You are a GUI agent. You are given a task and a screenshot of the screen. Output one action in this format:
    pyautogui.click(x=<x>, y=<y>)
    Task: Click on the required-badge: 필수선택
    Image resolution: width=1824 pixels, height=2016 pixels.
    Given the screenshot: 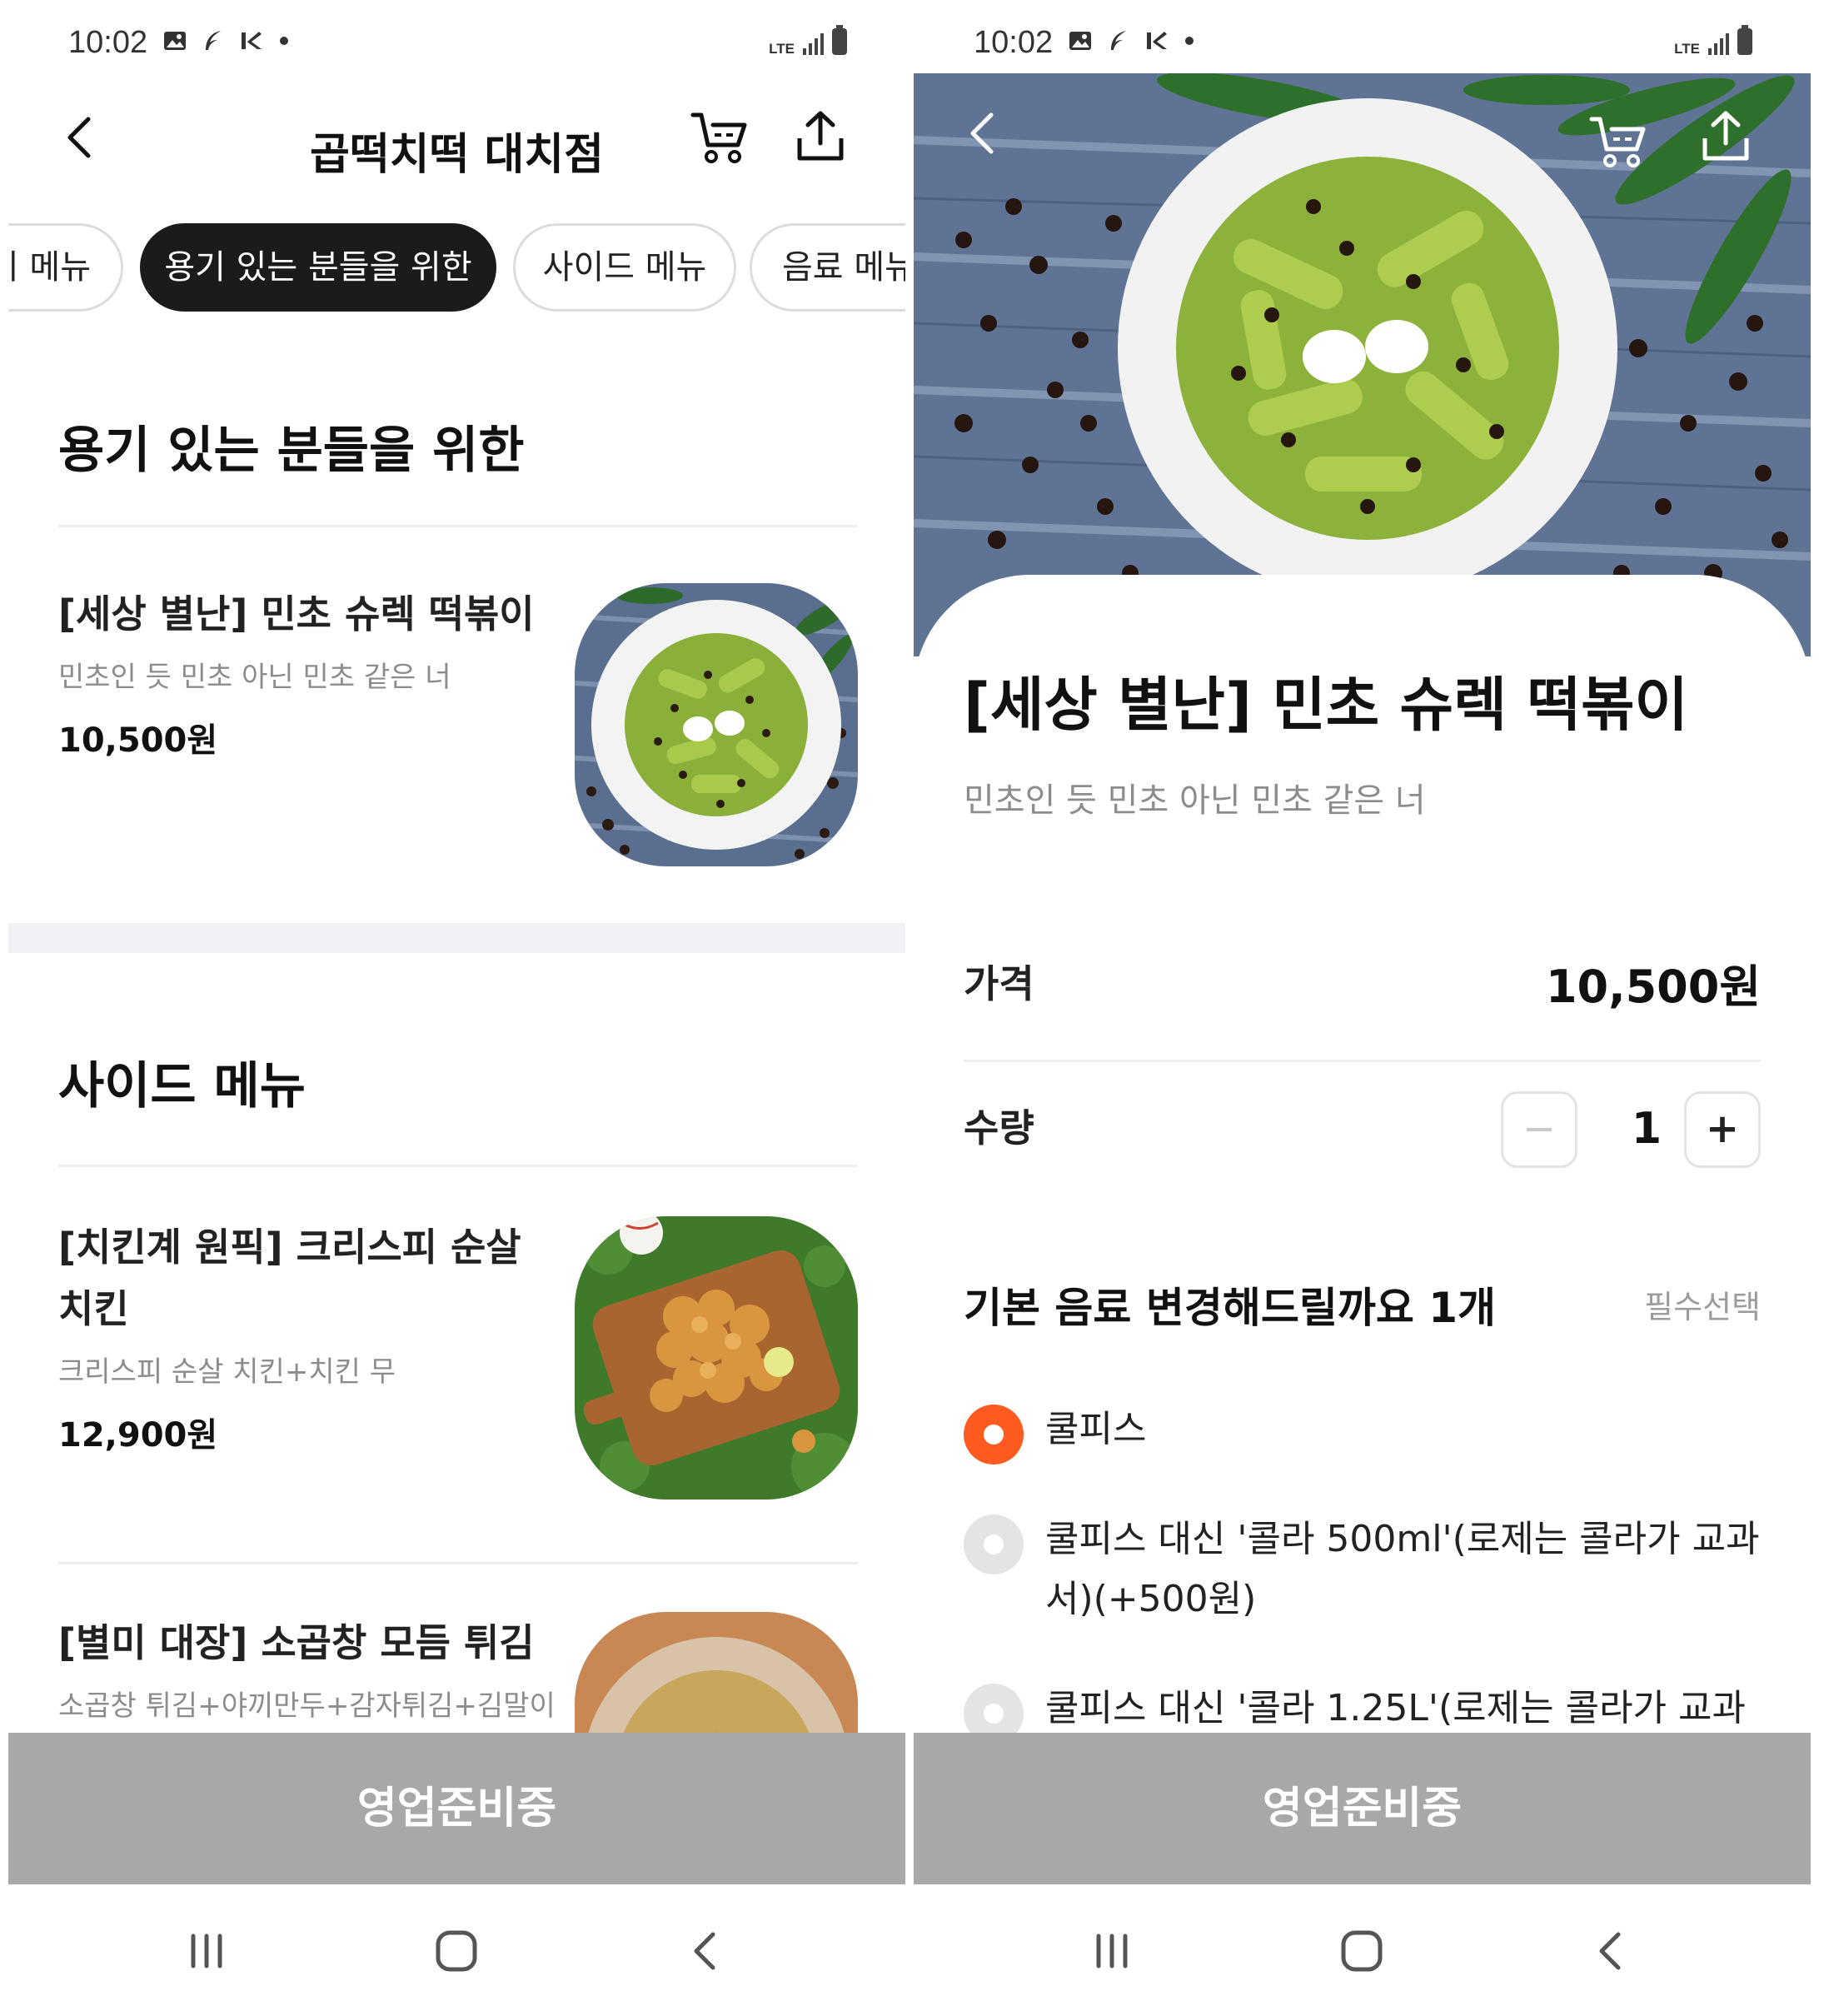 What is the action you would take?
    pyautogui.click(x=1702, y=1307)
    